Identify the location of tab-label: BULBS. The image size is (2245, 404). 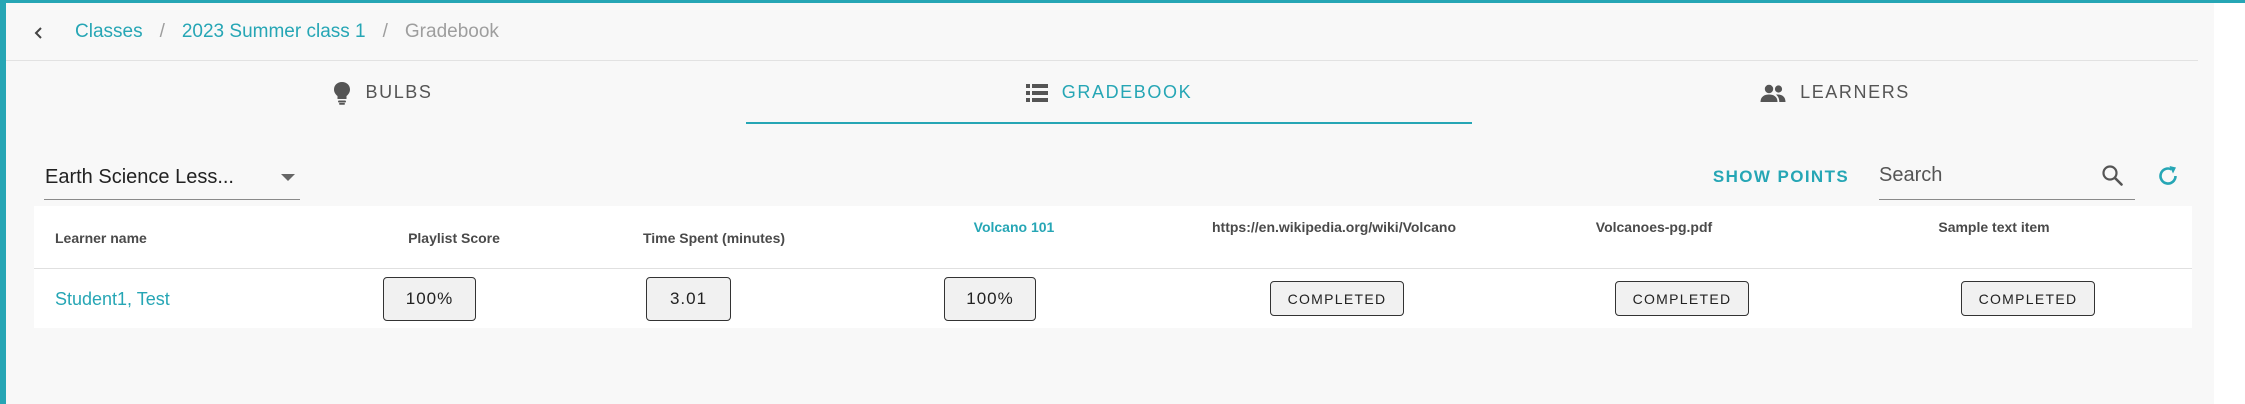
(399, 92).